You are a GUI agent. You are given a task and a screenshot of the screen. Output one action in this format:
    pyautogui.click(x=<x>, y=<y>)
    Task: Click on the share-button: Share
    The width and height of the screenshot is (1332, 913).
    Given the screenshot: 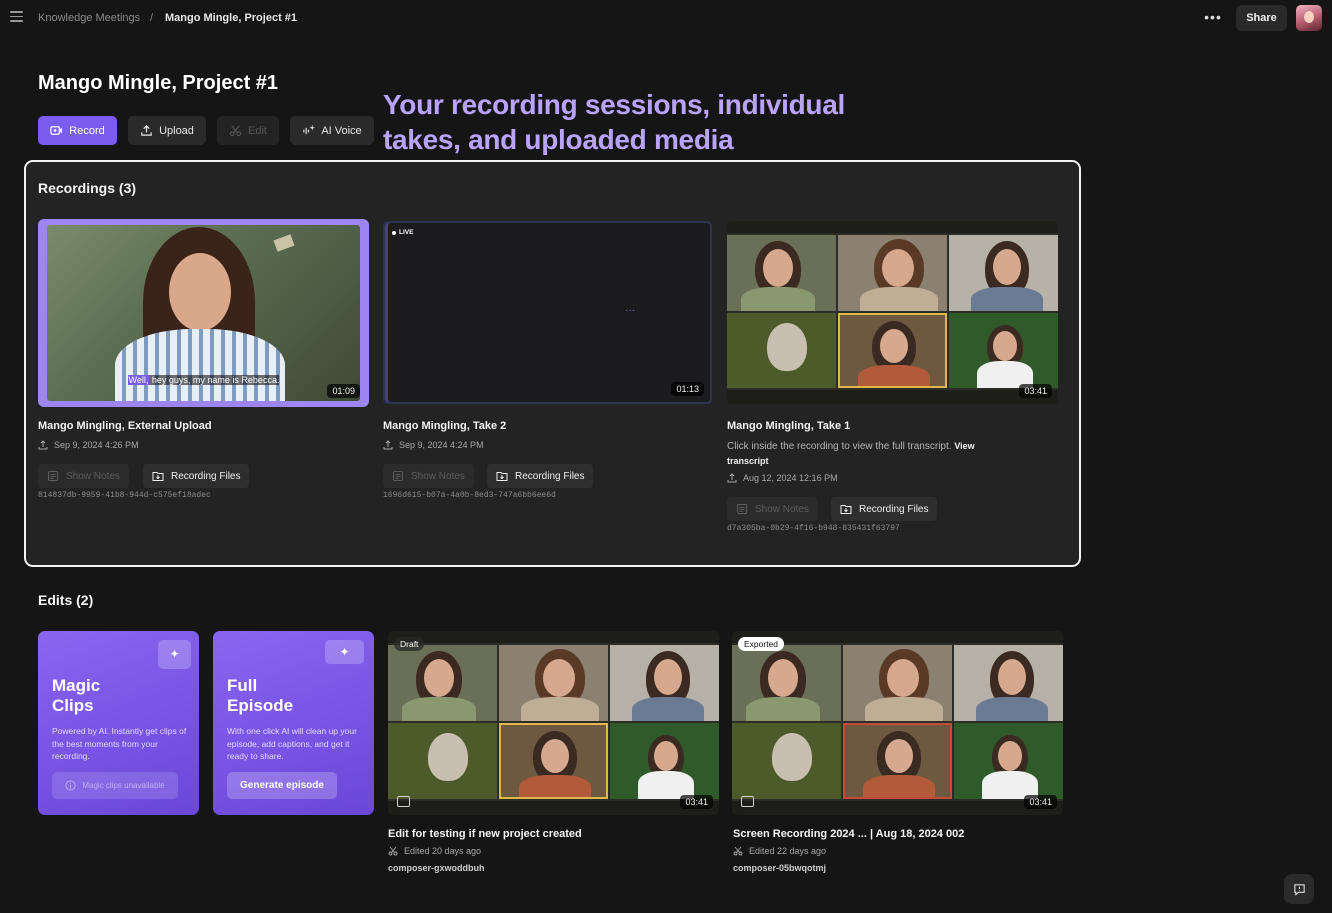 What is the action you would take?
    pyautogui.click(x=1261, y=18)
    